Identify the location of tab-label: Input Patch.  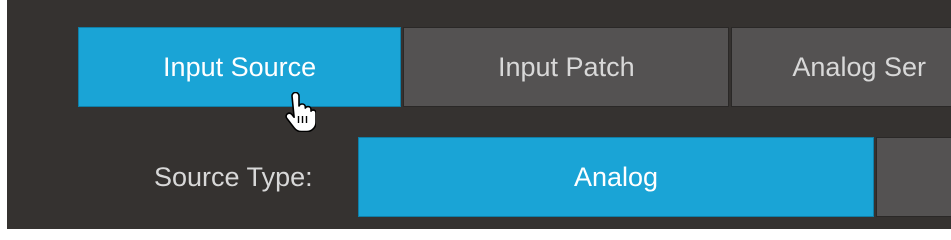
(566, 66).